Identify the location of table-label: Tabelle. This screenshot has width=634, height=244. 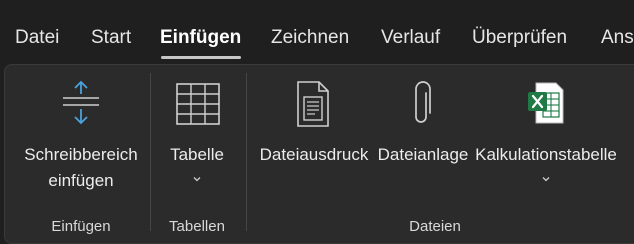
(197, 154).